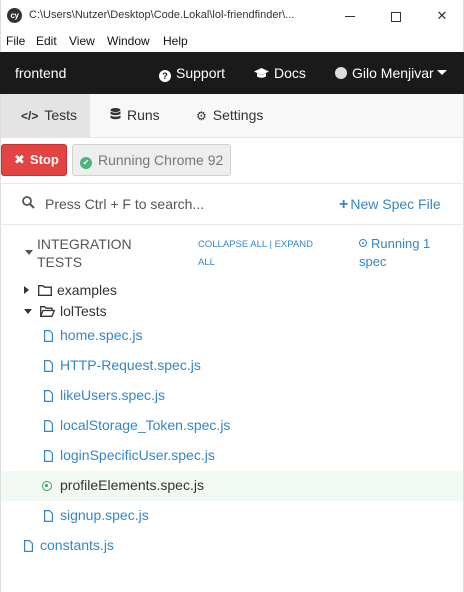 This screenshot has height=592, width=464. What do you see at coordinates (232, 396) in the screenshot?
I see `spec-row: likeUsers.spec.js` at bounding box center [232, 396].